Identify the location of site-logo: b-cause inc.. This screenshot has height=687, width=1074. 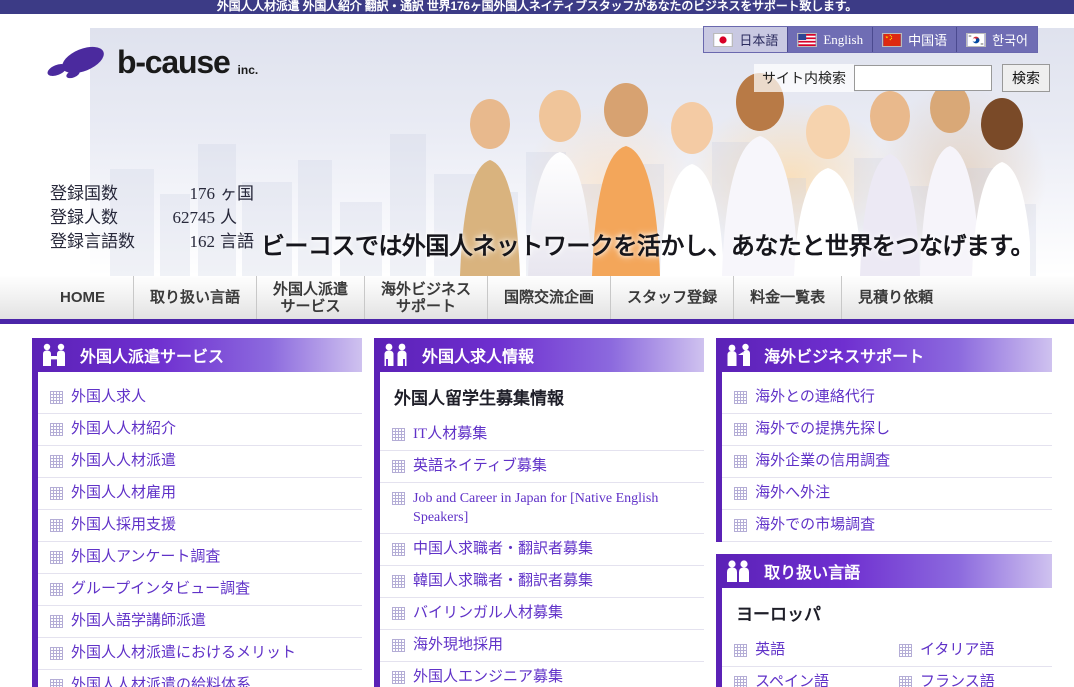
(151, 62).